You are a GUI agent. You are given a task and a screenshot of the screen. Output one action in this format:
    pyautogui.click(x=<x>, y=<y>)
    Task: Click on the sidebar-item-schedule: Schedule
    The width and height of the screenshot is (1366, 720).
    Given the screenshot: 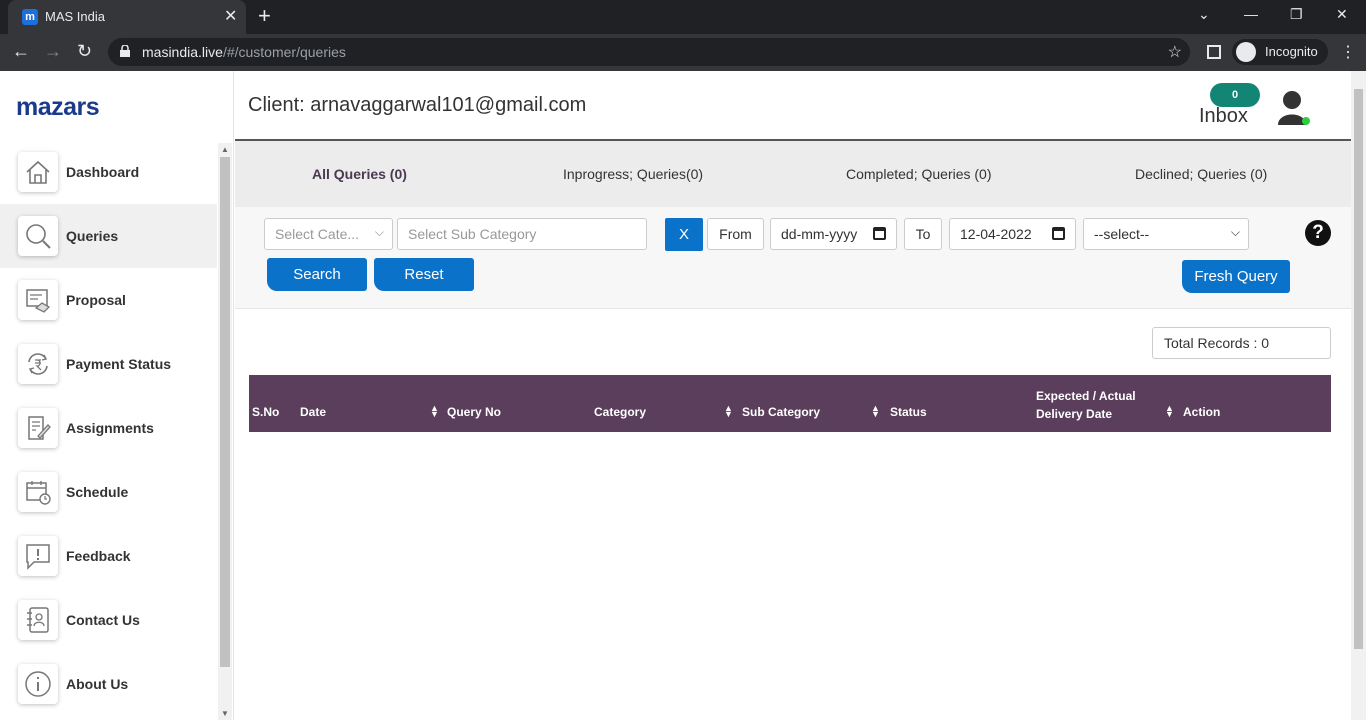 What is the action you would take?
    pyautogui.click(x=108, y=492)
    